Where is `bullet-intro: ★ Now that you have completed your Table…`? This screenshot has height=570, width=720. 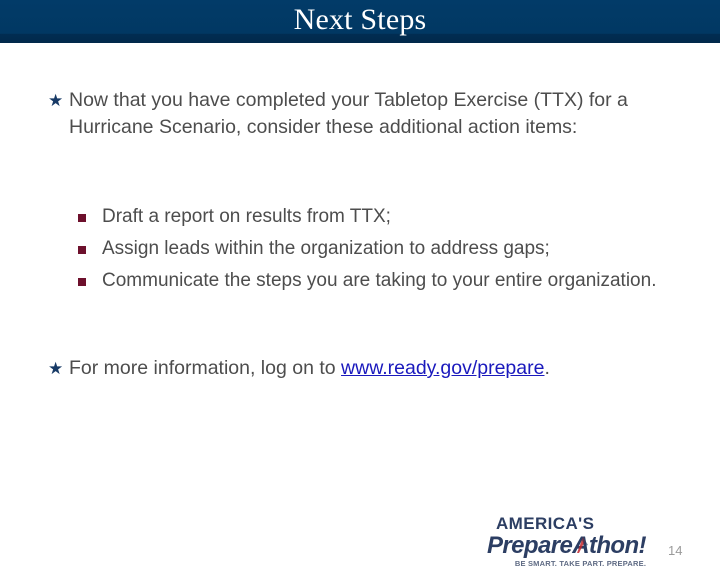 bullet-intro: ★ Now that you have completed your Table… is located at coordinates (367, 114).